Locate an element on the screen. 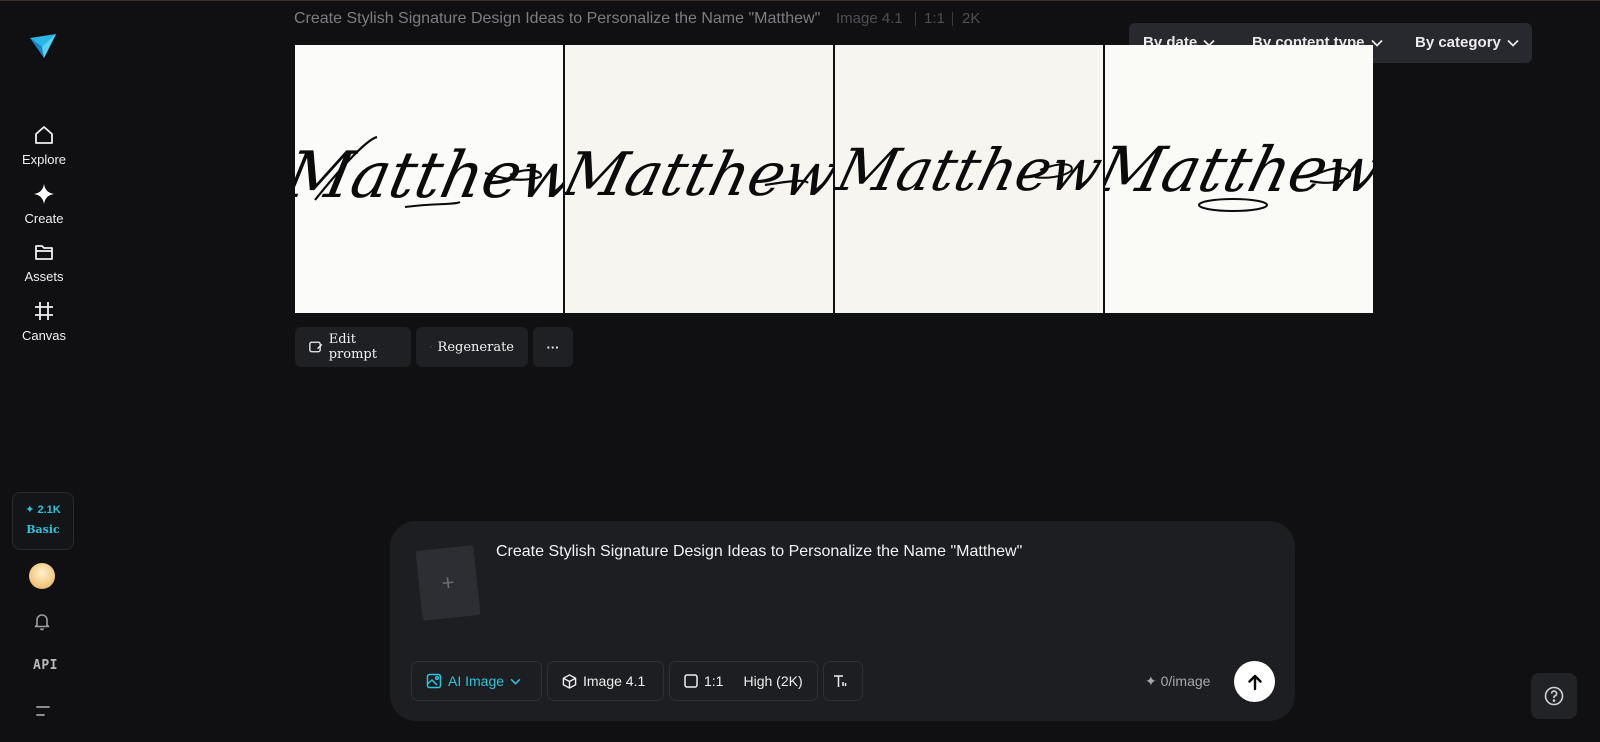 This screenshot has width=1600, height=742. ratio-quality-selector: 1:1 High (2K) is located at coordinates (743, 681).